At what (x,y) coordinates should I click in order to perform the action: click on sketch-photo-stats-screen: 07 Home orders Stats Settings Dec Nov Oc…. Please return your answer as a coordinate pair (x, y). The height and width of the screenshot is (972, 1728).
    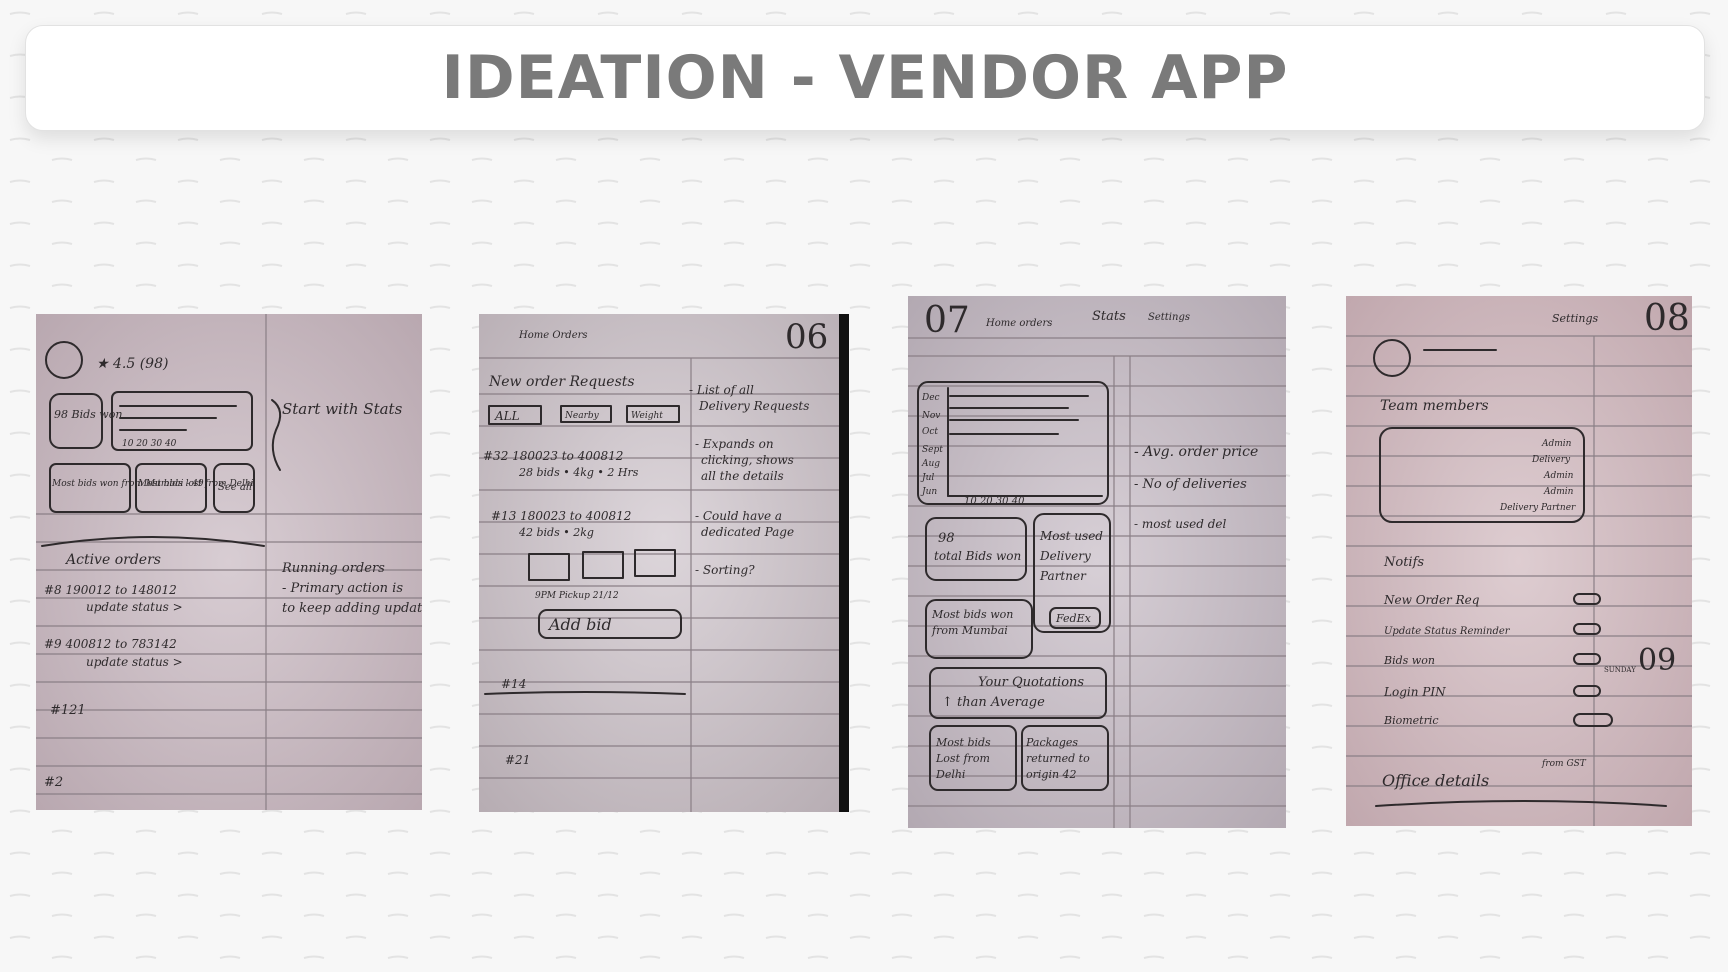
    Looking at the image, I should click on (1097, 562).